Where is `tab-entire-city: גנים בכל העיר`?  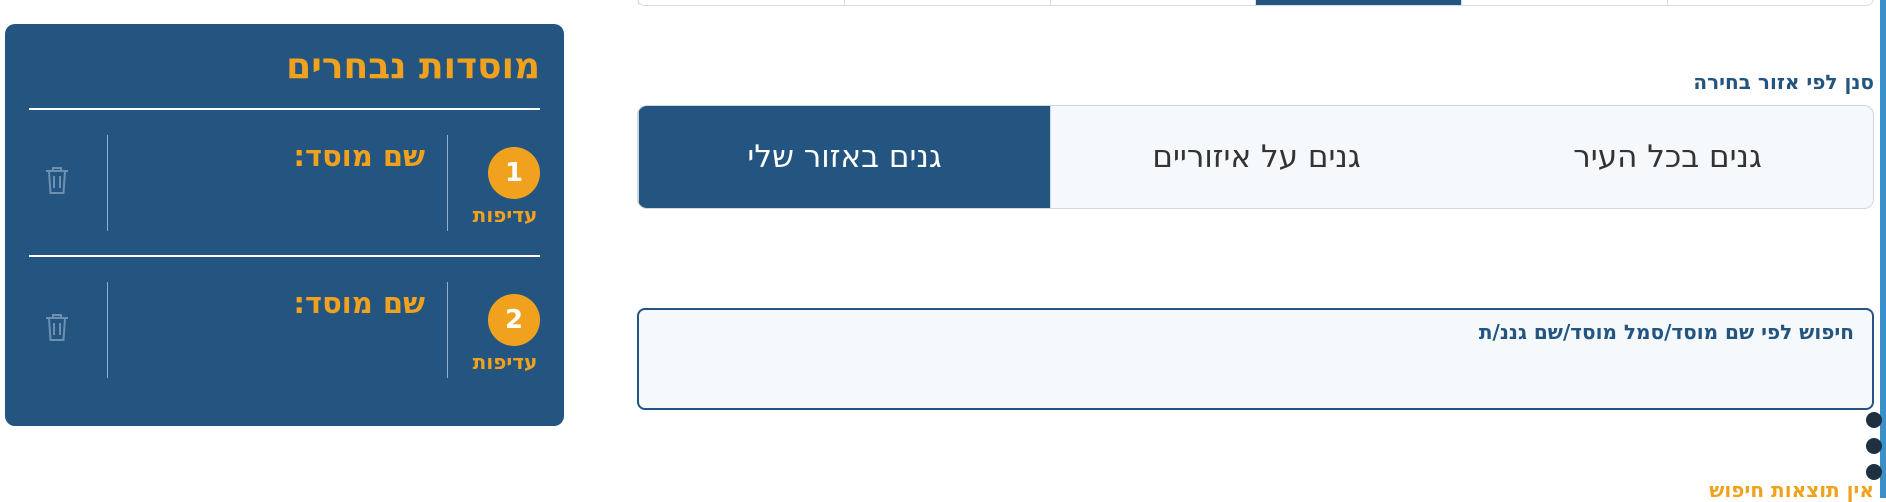
tab-entire-city: גנים בכל העיר is located at coordinates (1667, 157).